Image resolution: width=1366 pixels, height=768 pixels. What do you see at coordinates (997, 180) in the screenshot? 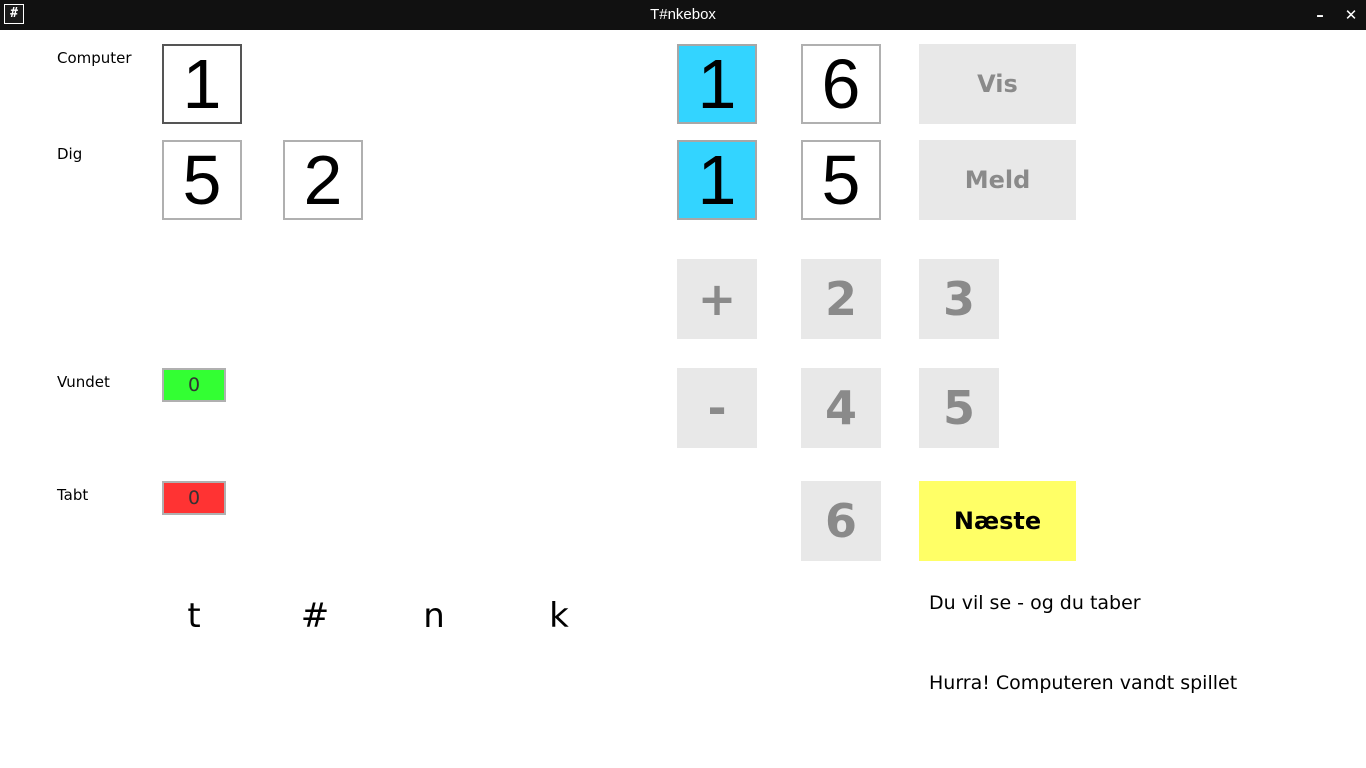
I see `call-button: Meld` at bounding box center [997, 180].